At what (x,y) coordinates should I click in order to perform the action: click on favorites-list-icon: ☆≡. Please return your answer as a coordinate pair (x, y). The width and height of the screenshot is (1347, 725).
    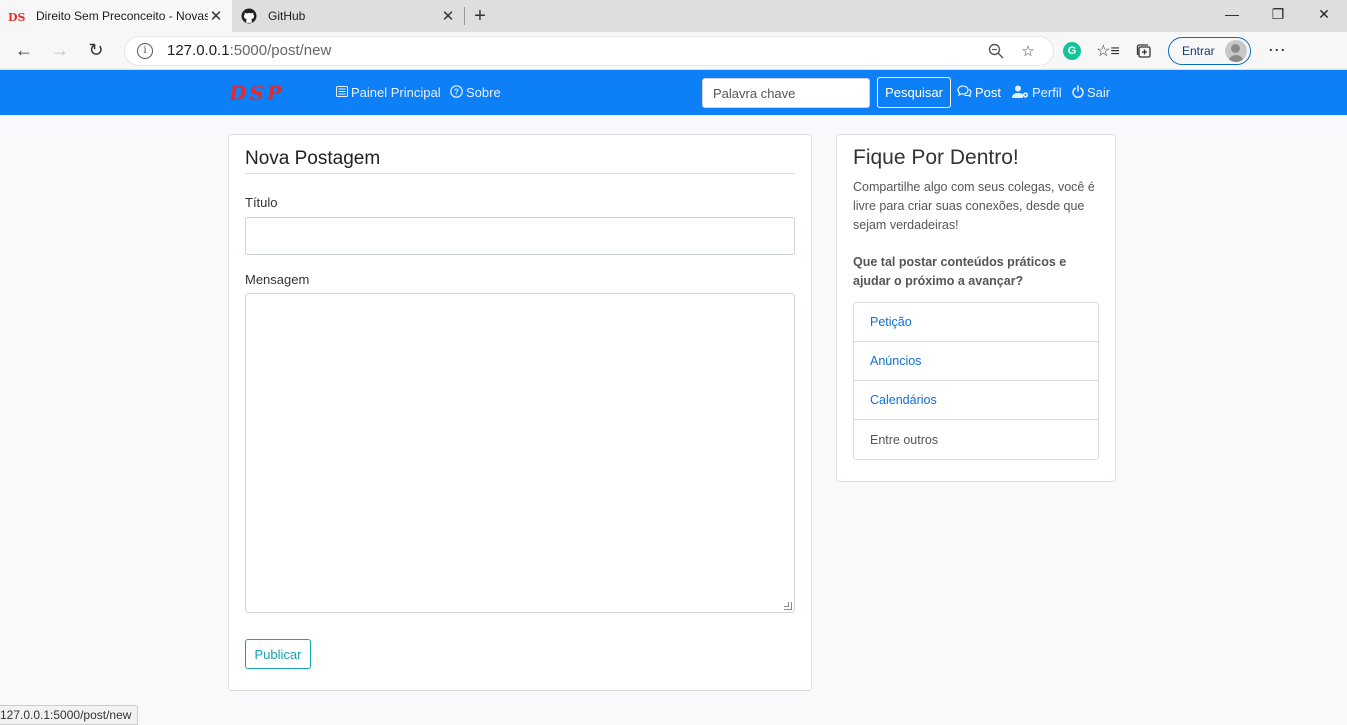
    Looking at the image, I should click on (1108, 51).